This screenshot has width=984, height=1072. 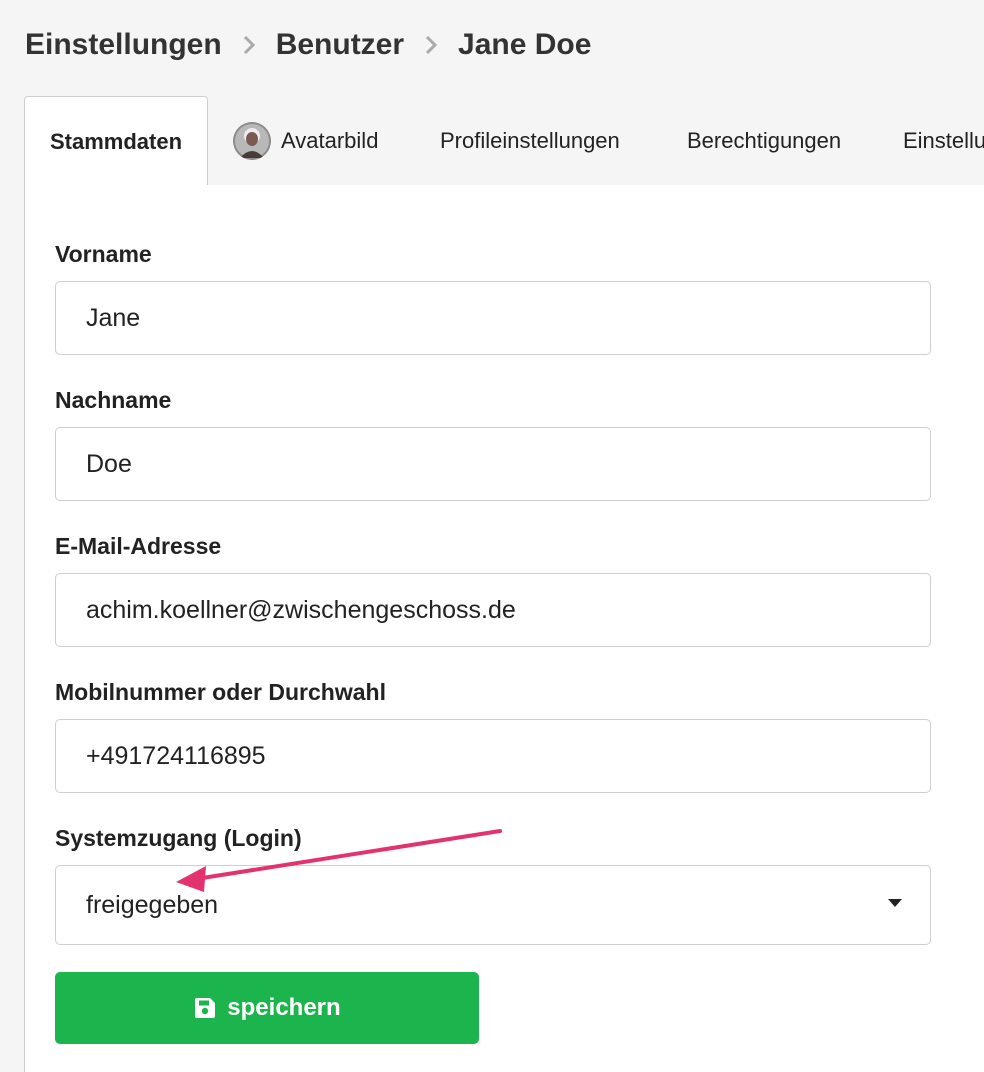 What do you see at coordinates (493, 756) in the screenshot?
I see `phone-field` at bounding box center [493, 756].